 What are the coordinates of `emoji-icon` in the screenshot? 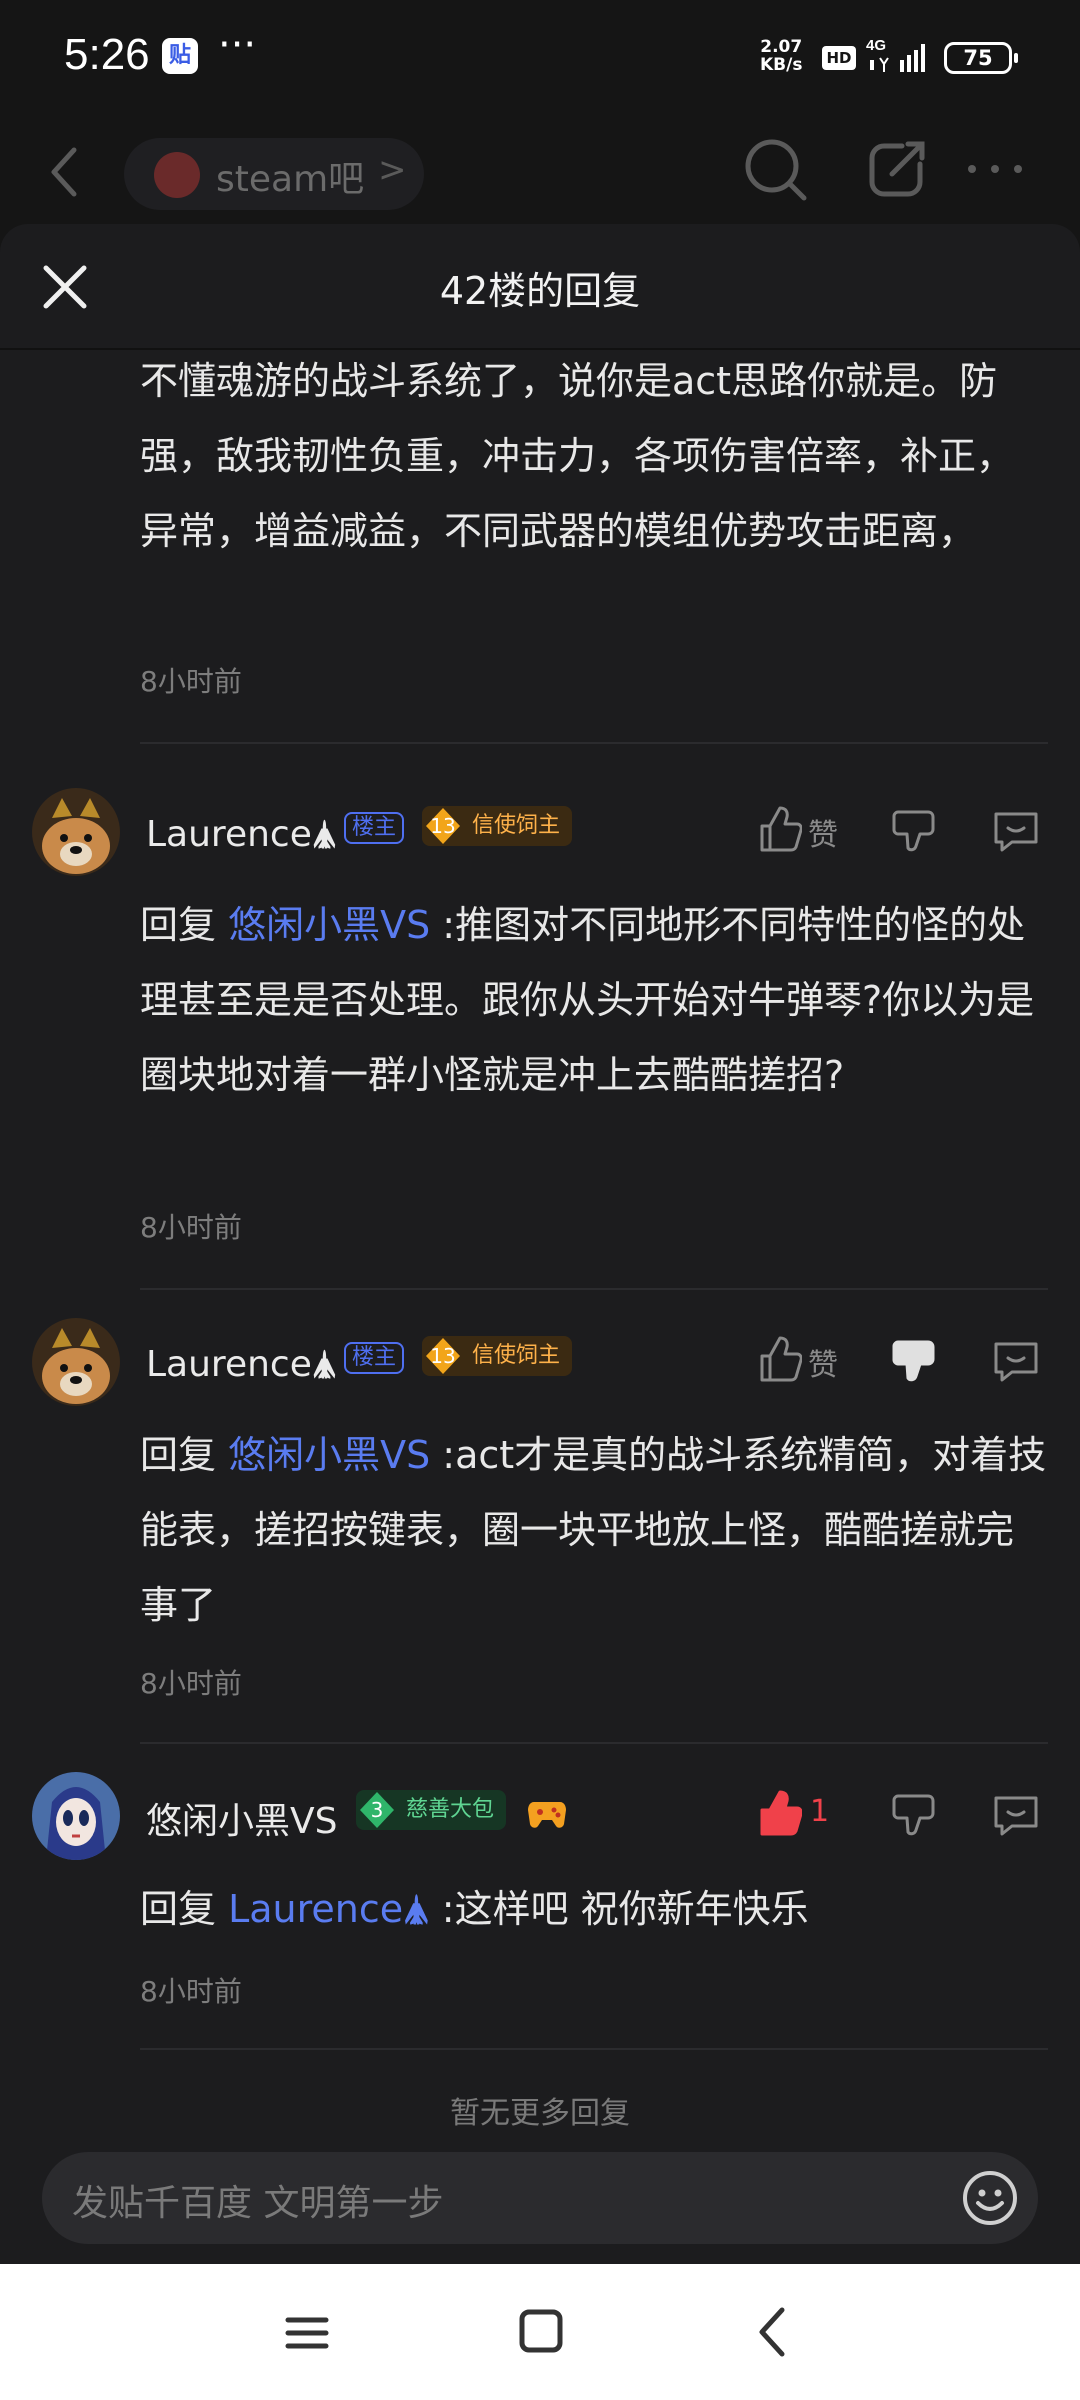 It's located at (990, 2198).